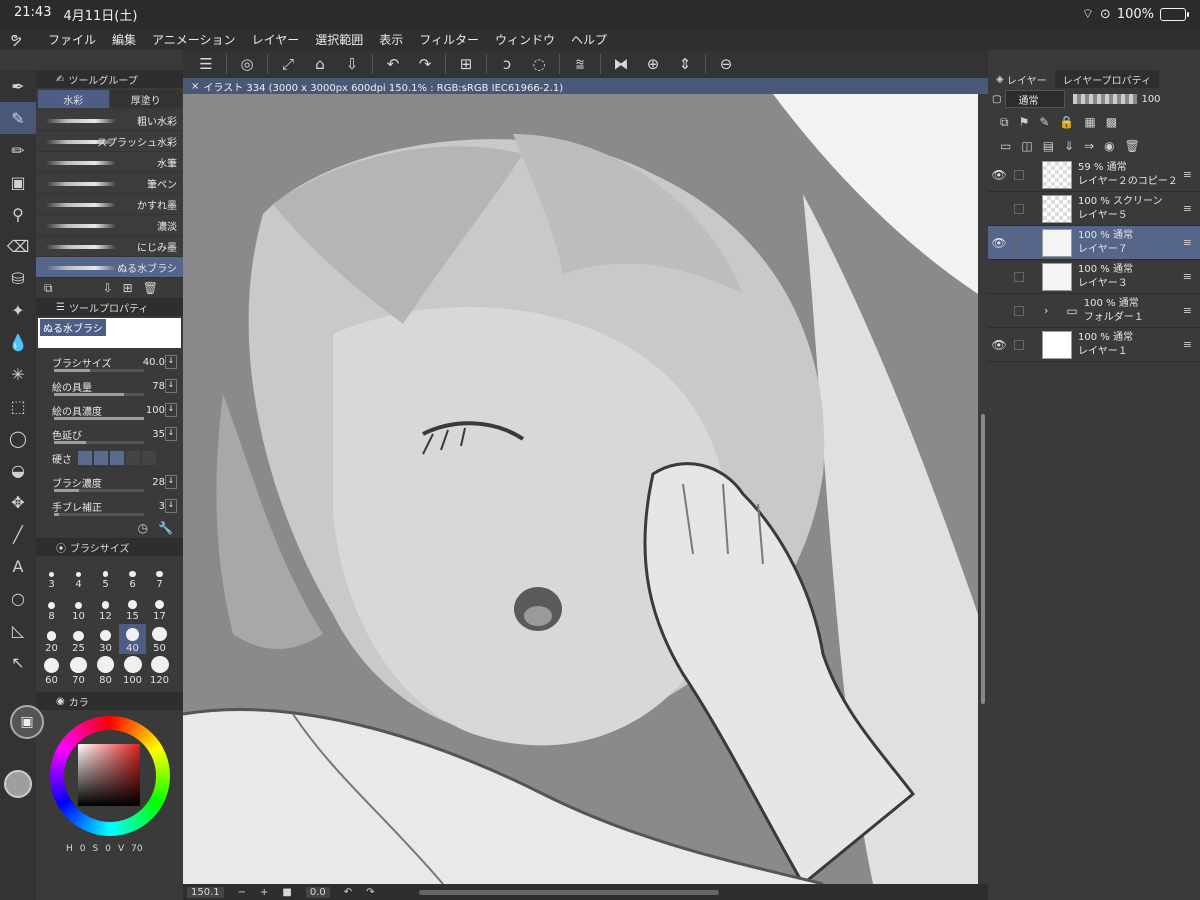 The height and width of the screenshot is (900, 1200). What do you see at coordinates (27, 722) in the screenshot?
I see `quick-access-button: ▣` at bounding box center [27, 722].